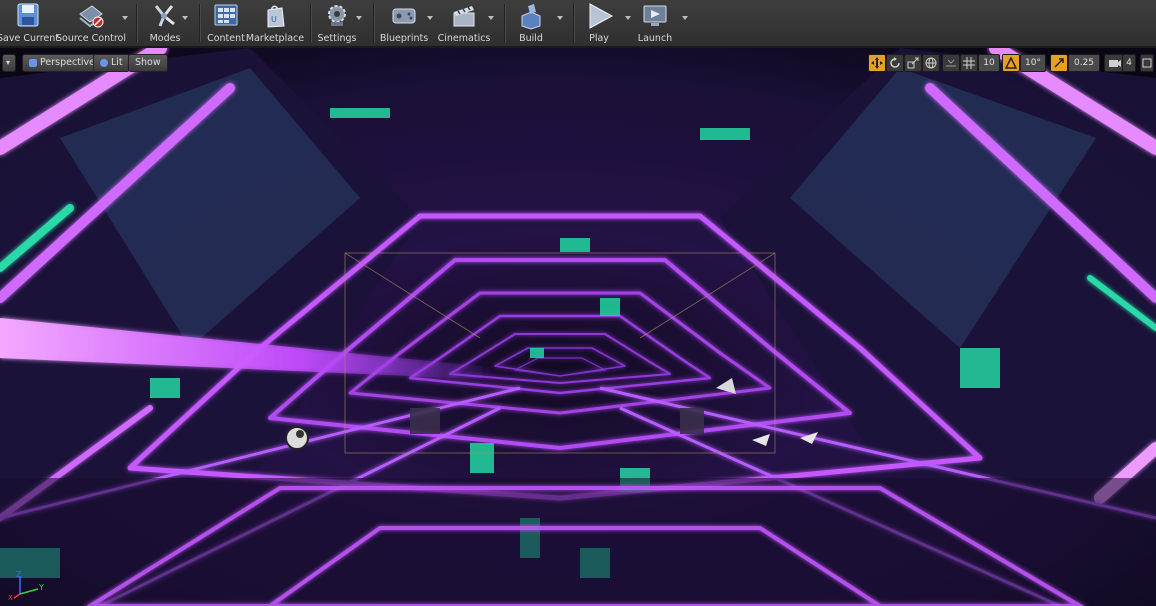  What do you see at coordinates (1115, 63) in the screenshot?
I see `camera-icon` at bounding box center [1115, 63].